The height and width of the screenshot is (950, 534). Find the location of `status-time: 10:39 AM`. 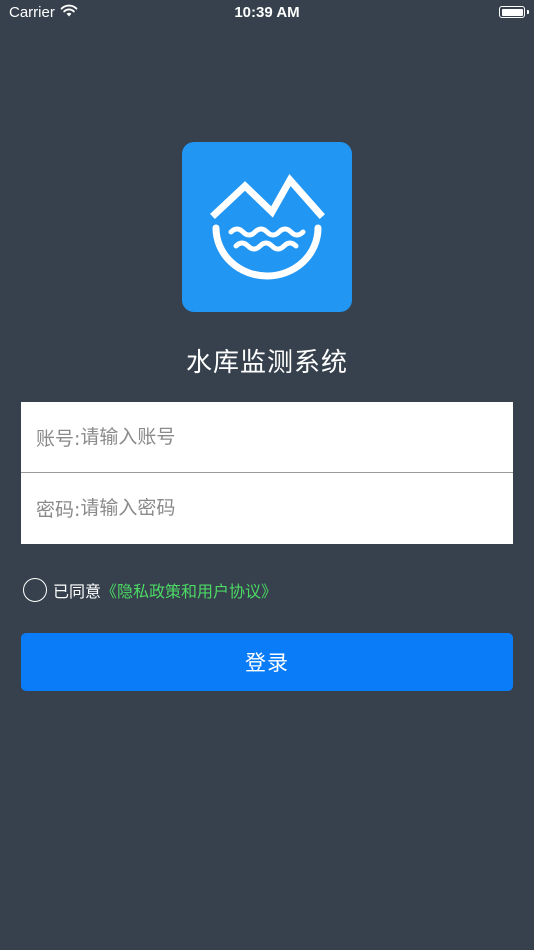

status-time: 10:39 AM is located at coordinates (267, 12).